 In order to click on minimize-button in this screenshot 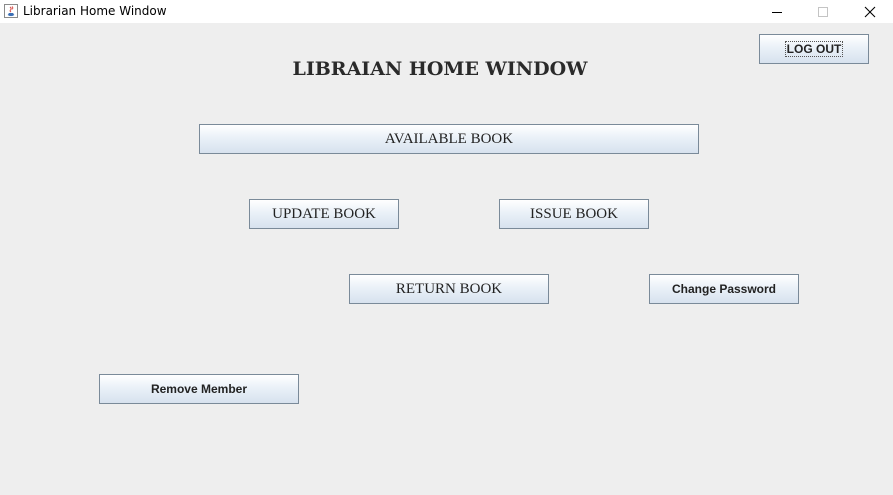, I will do `click(777, 11)`.